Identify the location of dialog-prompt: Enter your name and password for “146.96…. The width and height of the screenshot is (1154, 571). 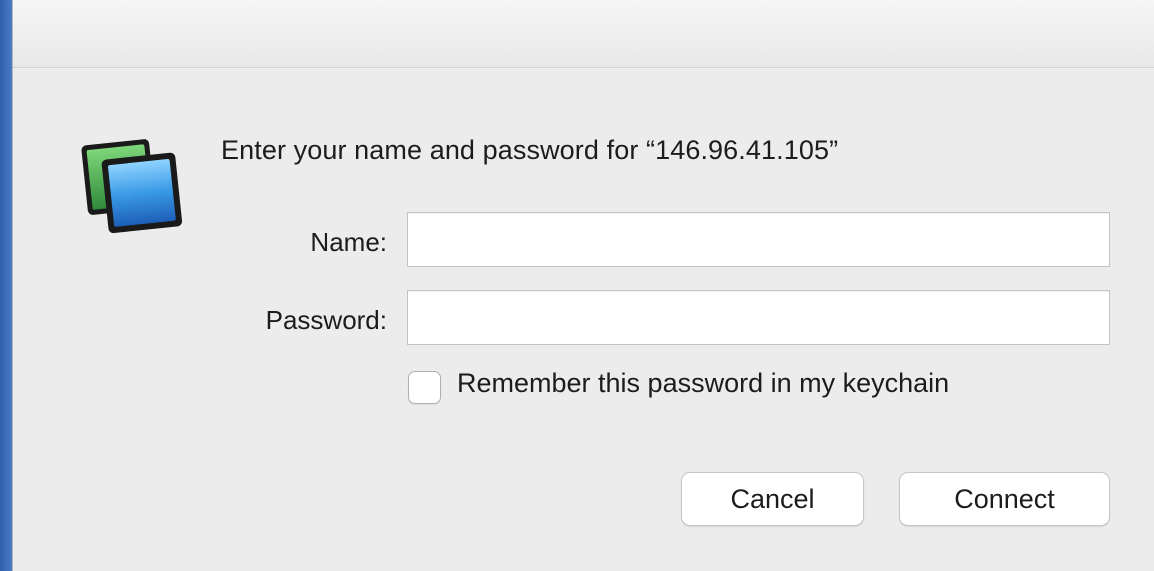
(530, 150).